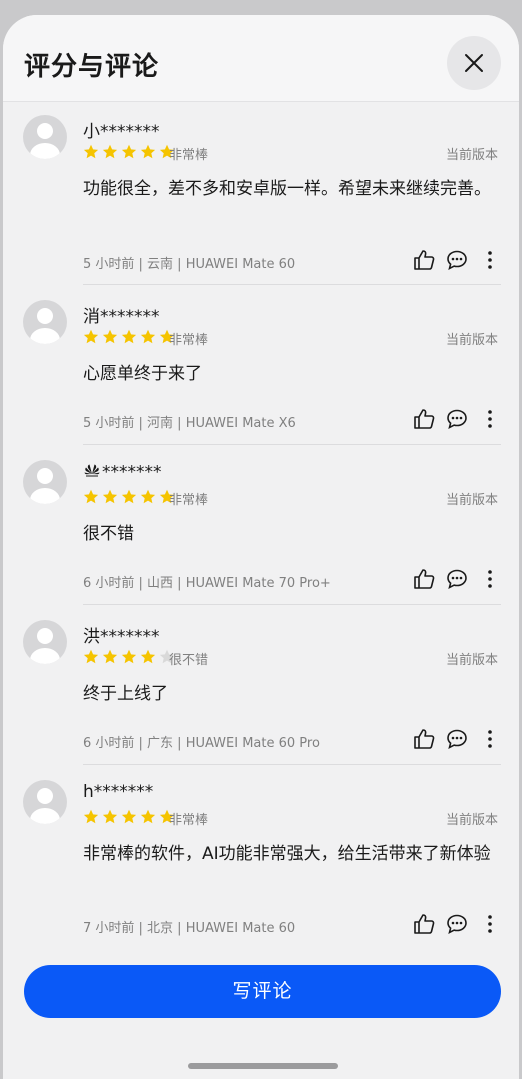 The height and width of the screenshot is (1079, 522). What do you see at coordinates (261, 58) in the screenshot?
I see `sheet-header: 评分与评论` at bounding box center [261, 58].